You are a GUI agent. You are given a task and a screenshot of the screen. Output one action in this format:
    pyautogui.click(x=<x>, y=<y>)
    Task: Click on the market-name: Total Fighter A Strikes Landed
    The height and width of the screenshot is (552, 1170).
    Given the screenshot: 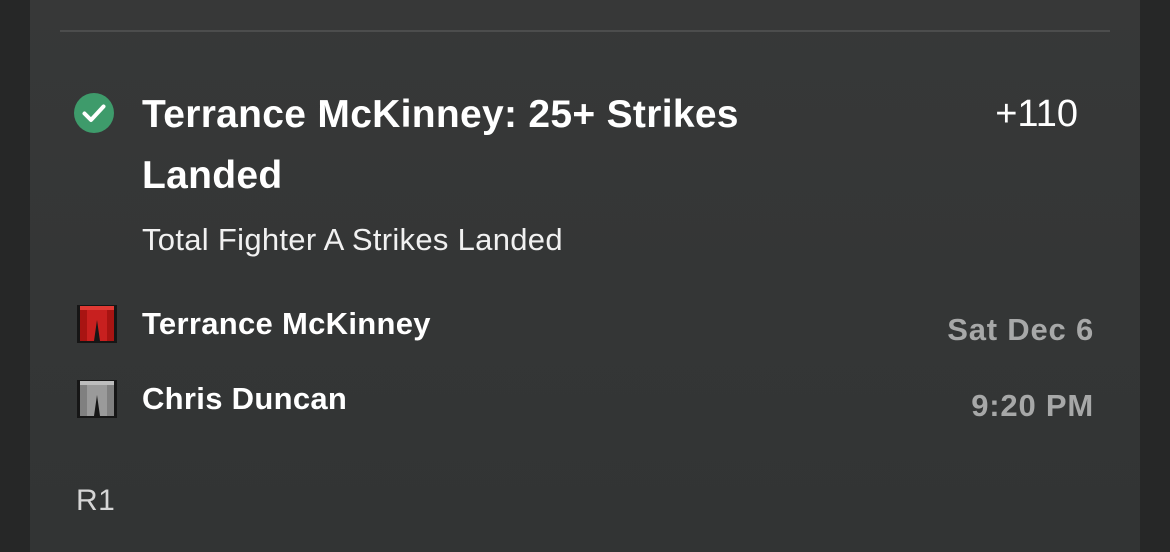 What is the action you would take?
    pyautogui.click(x=352, y=239)
    